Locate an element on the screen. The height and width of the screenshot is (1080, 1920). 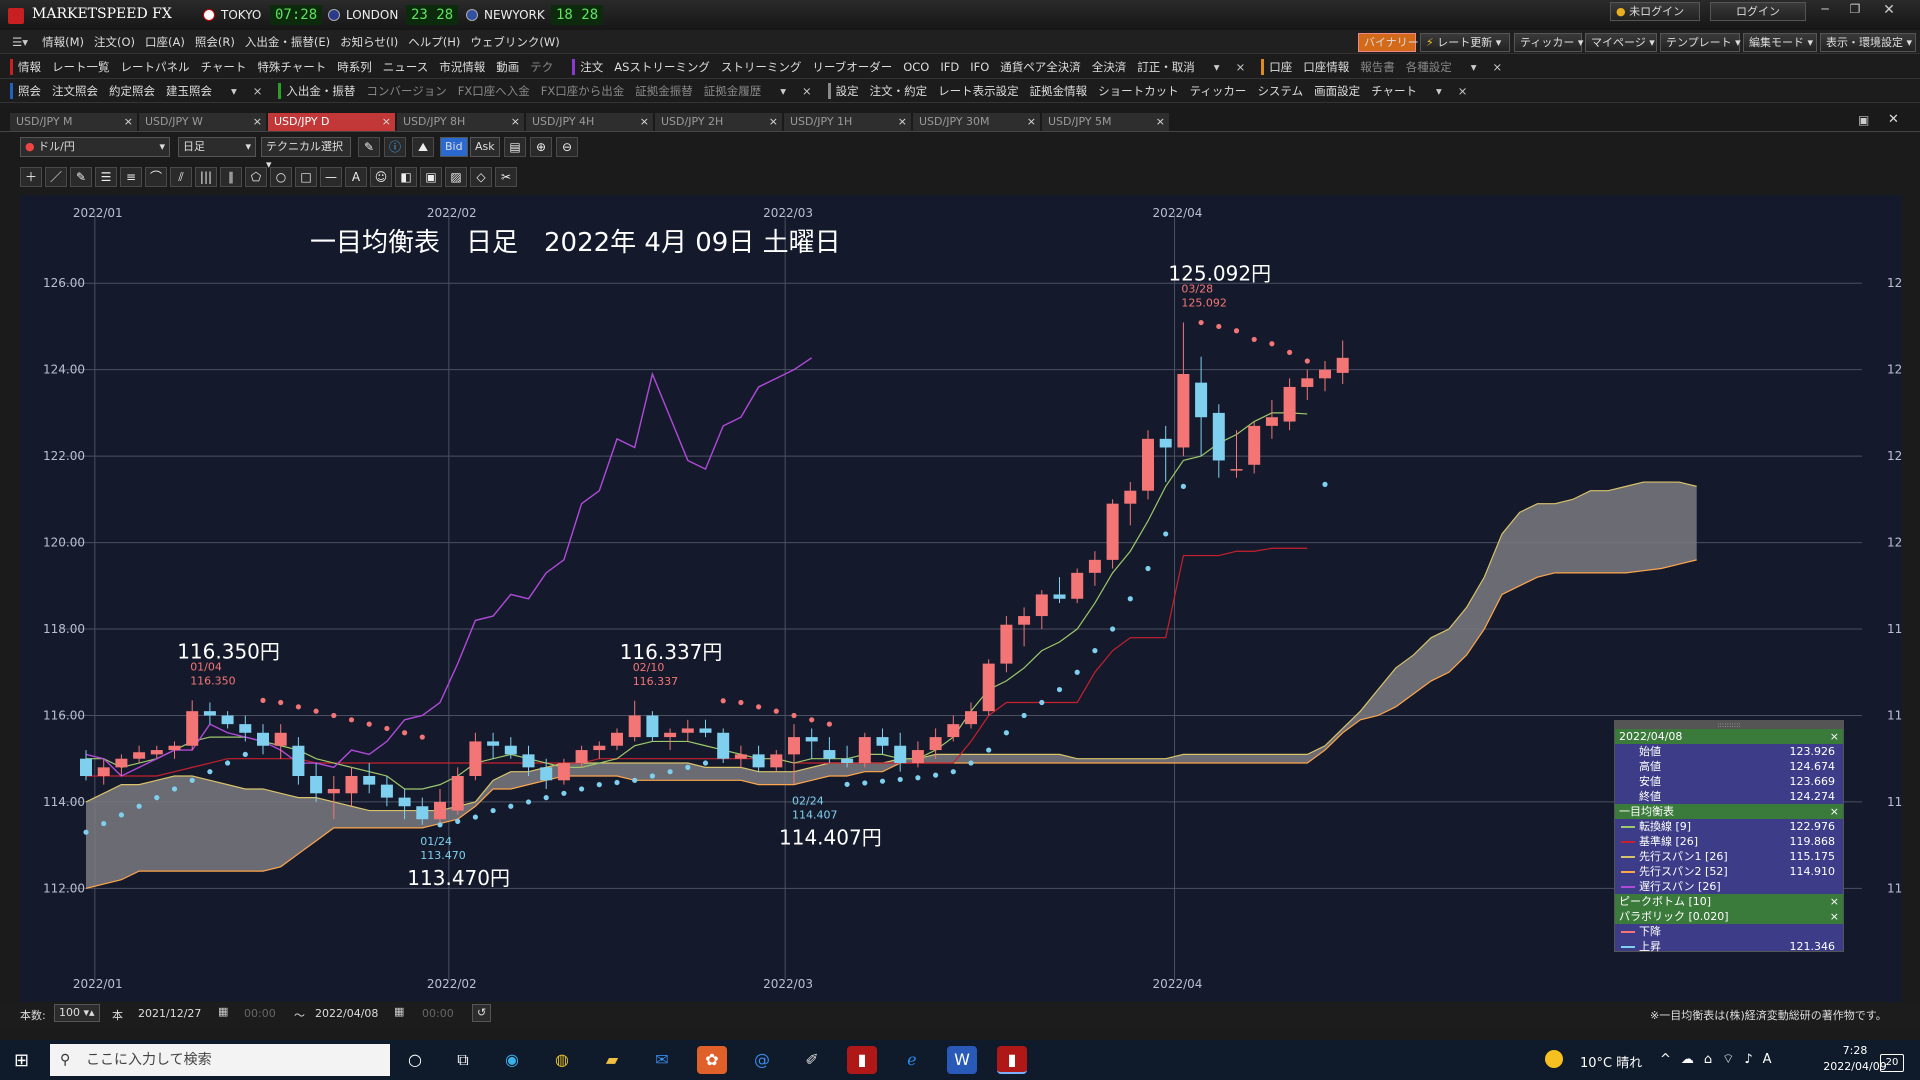
tb-withdraw-fx: FX口座から出金 is located at coordinates (583, 91).